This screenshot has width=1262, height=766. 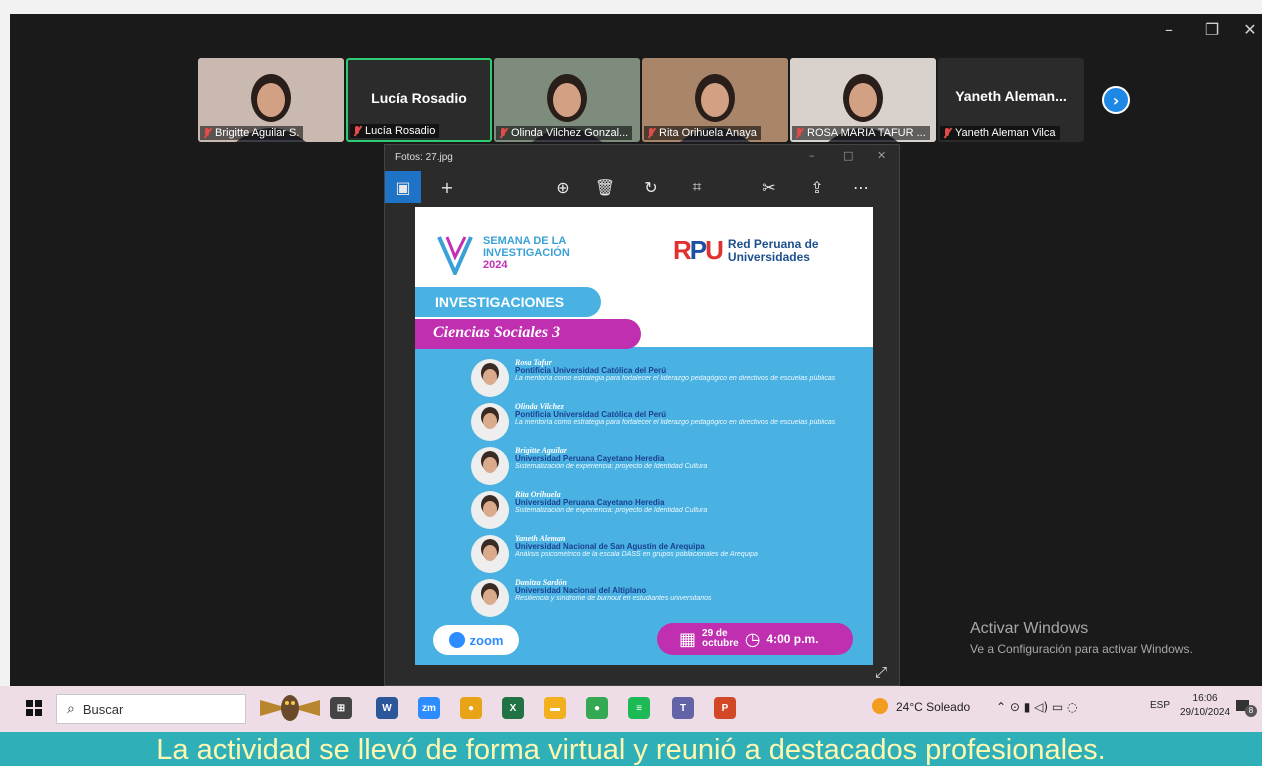 I want to click on notification-count: 8, so click(x=1251, y=711).